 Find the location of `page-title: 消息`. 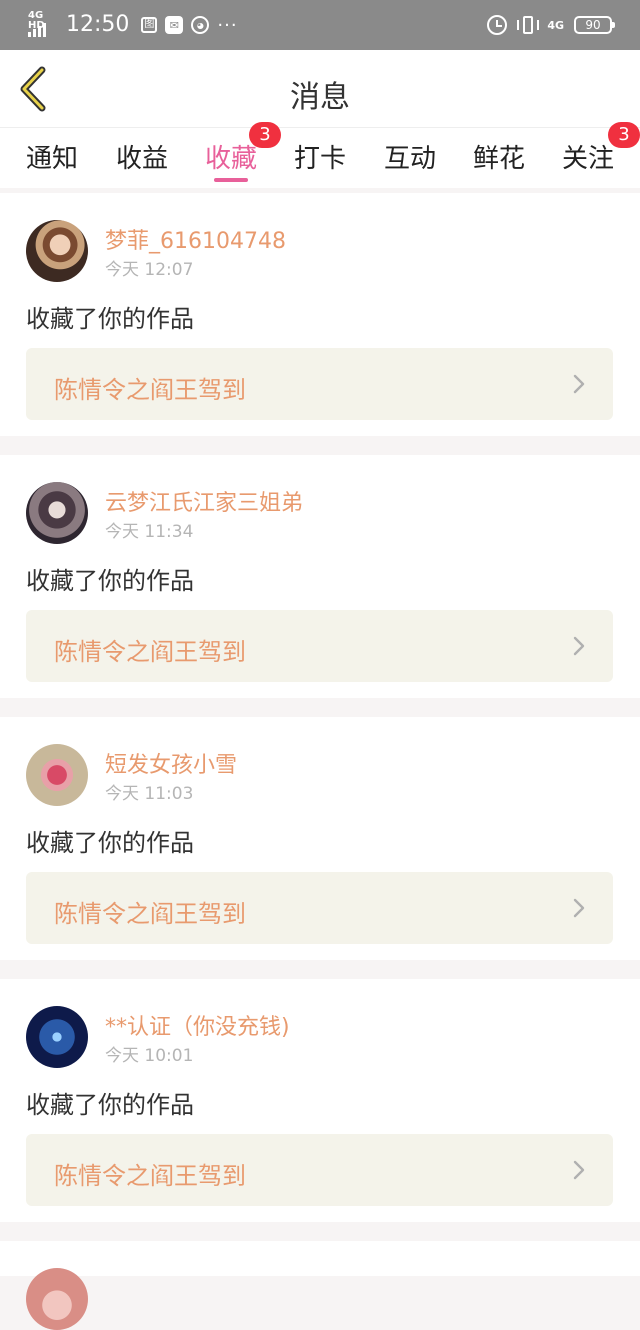

page-title: 消息 is located at coordinates (320, 97).